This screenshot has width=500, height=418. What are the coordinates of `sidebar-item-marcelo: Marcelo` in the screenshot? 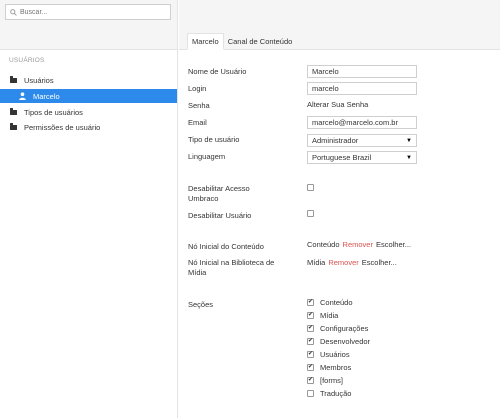 It's located at (88, 96).